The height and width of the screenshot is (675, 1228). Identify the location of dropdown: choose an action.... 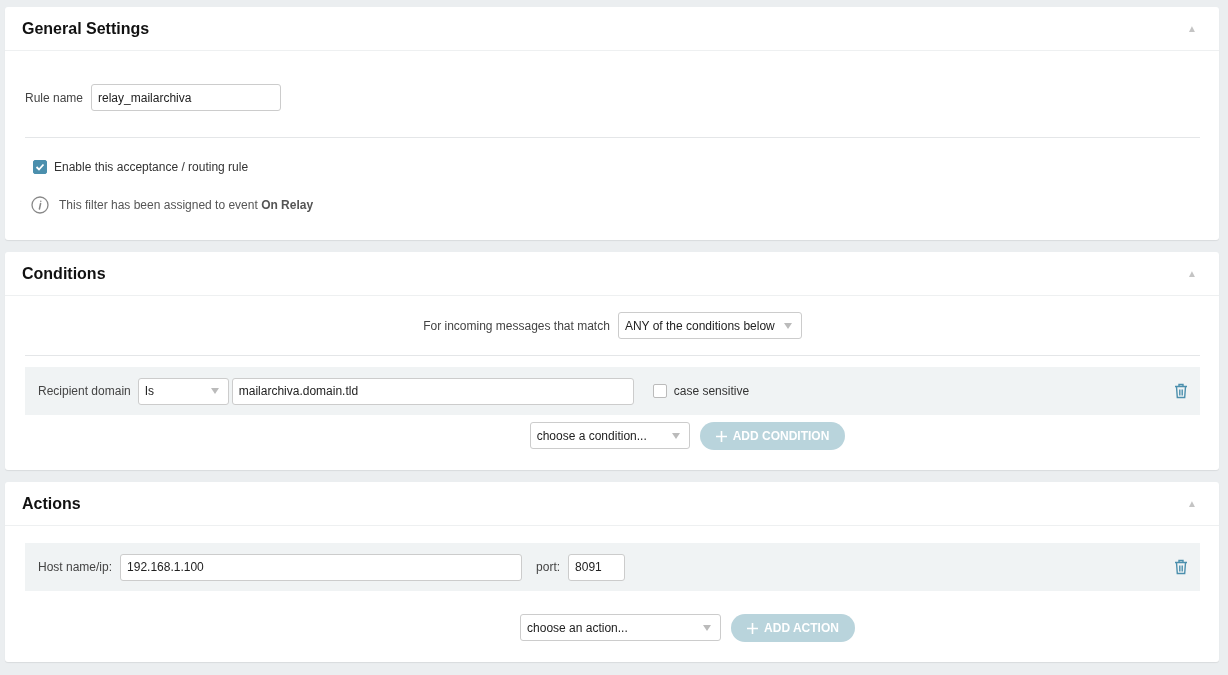
(621, 627).